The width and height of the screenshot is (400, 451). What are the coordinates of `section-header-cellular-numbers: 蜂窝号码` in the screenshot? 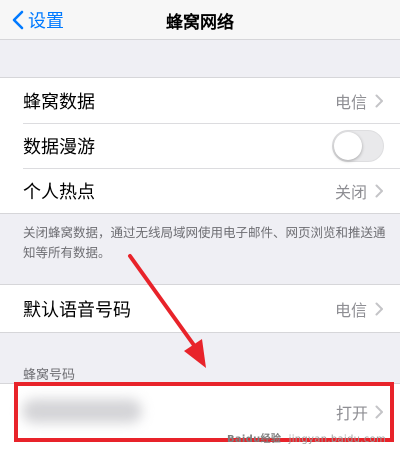 It's located at (49, 375).